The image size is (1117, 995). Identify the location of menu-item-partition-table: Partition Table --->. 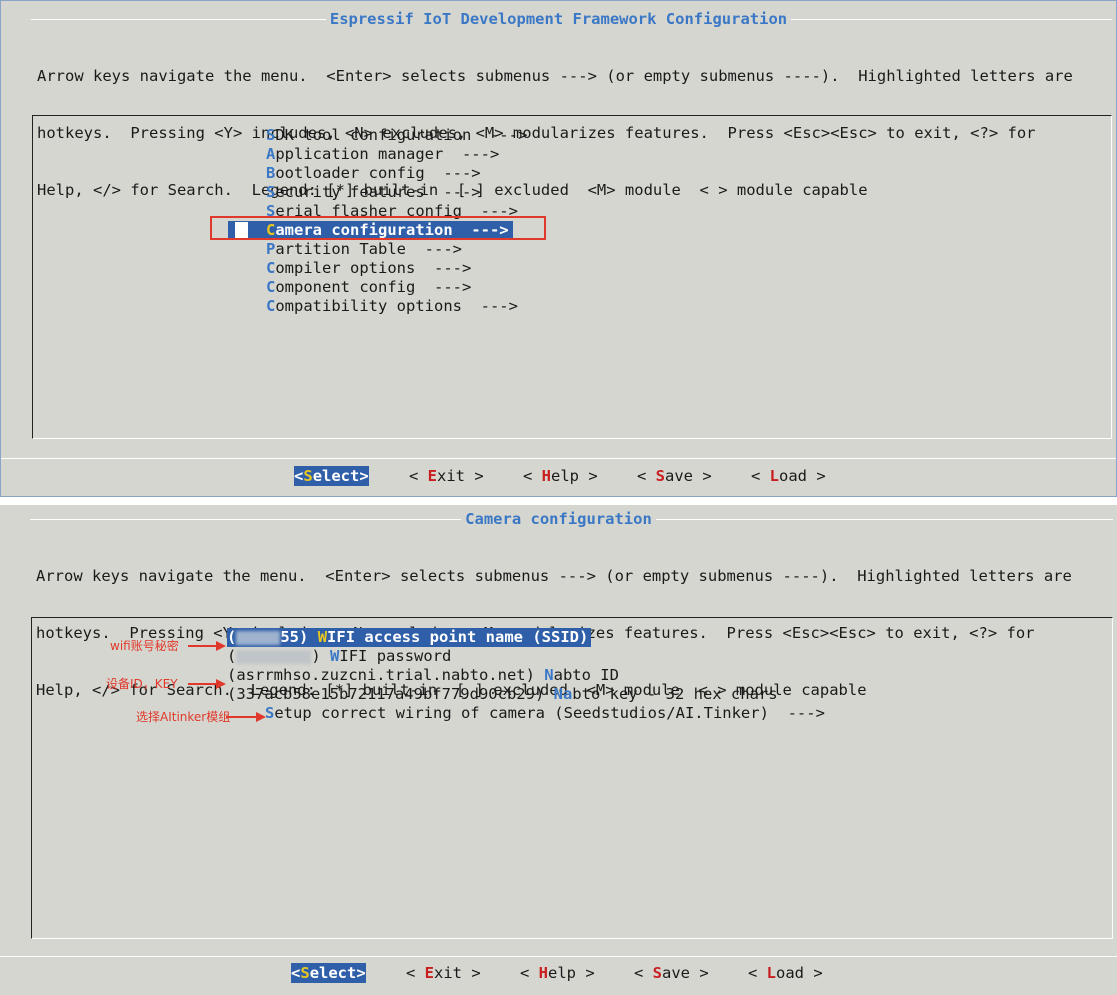
(364, 249).